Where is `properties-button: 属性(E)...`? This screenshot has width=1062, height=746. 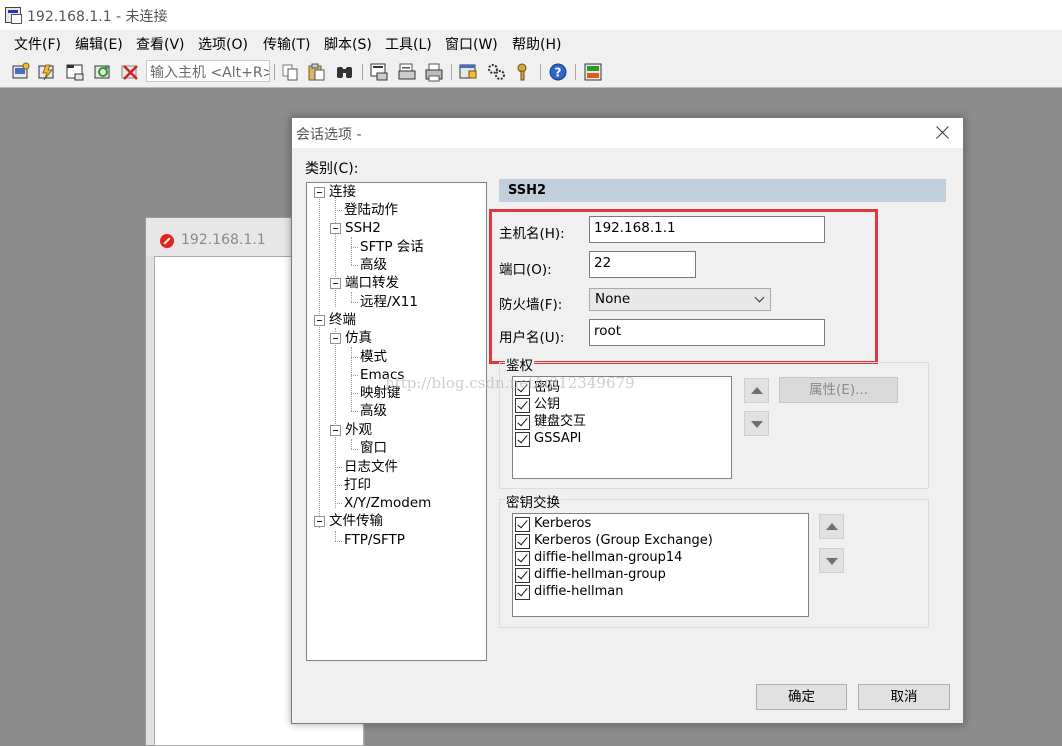
properties-button: 属性(E)... is located at coordinates (838, 390).